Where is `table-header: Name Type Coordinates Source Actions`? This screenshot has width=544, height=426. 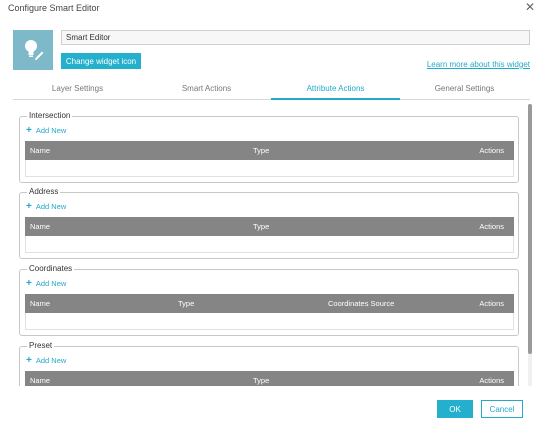 table-header: Name Type Coordinates Source Actions is located at coordinates (269, 303).